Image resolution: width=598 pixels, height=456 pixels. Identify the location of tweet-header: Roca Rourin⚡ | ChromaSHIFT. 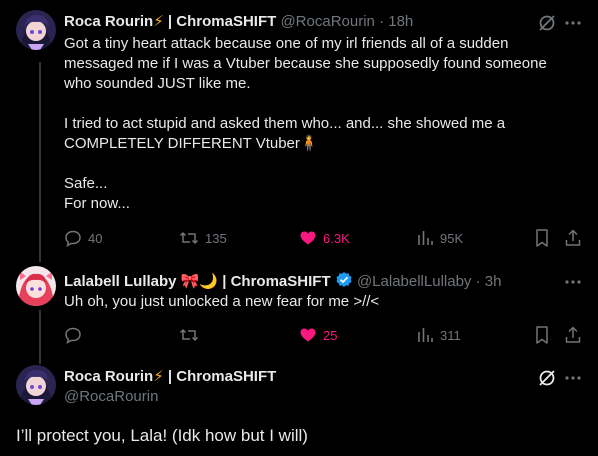
(170, 377).